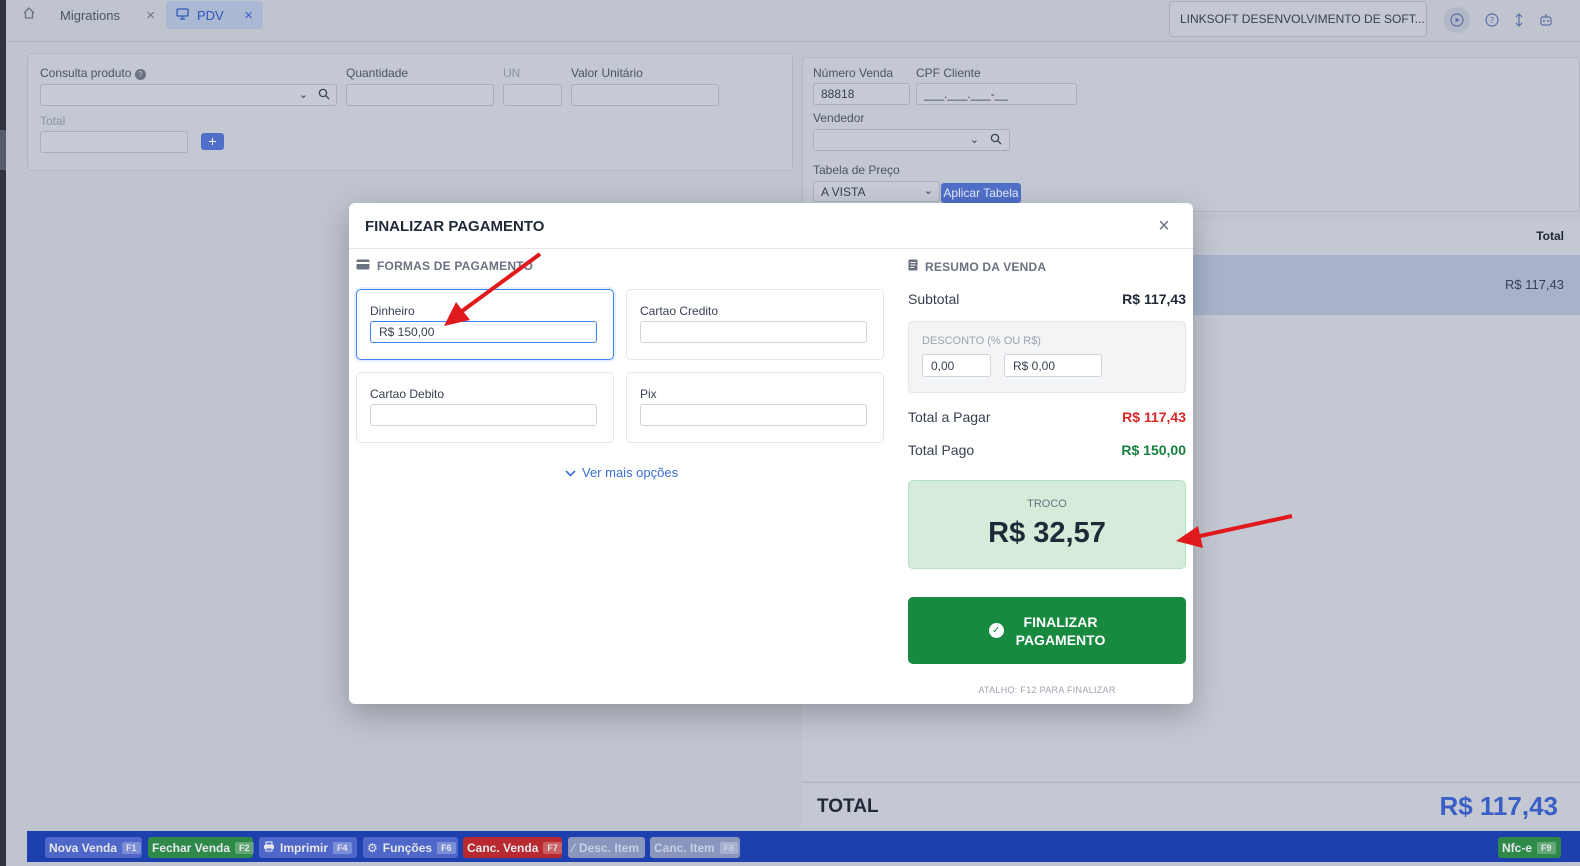 Image resolution: width=1580 pixels, height=866 pixels. Describe the element at coordinates (446, 847) in the screenshot. I see `key-hint: F6` at that location.